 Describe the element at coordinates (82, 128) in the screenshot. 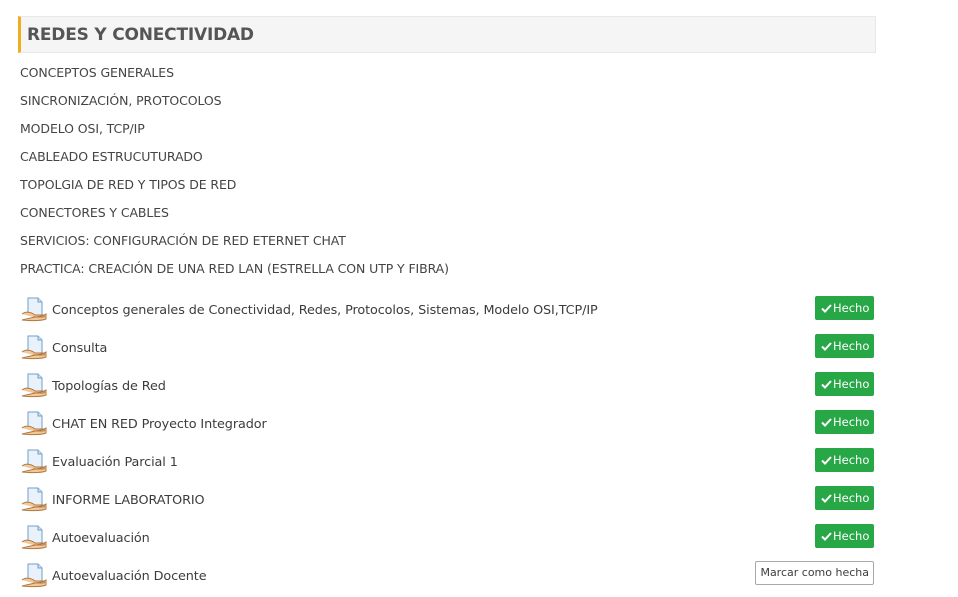

I see `topic-item: MODELO OSI, TCP/IP` at that location.